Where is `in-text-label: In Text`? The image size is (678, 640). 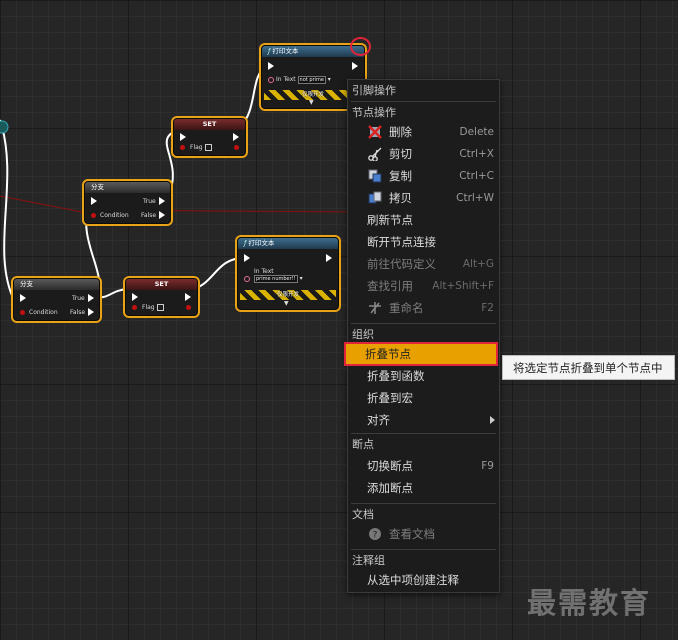
in-text-label: In Text is located at coordinates (264, 271).